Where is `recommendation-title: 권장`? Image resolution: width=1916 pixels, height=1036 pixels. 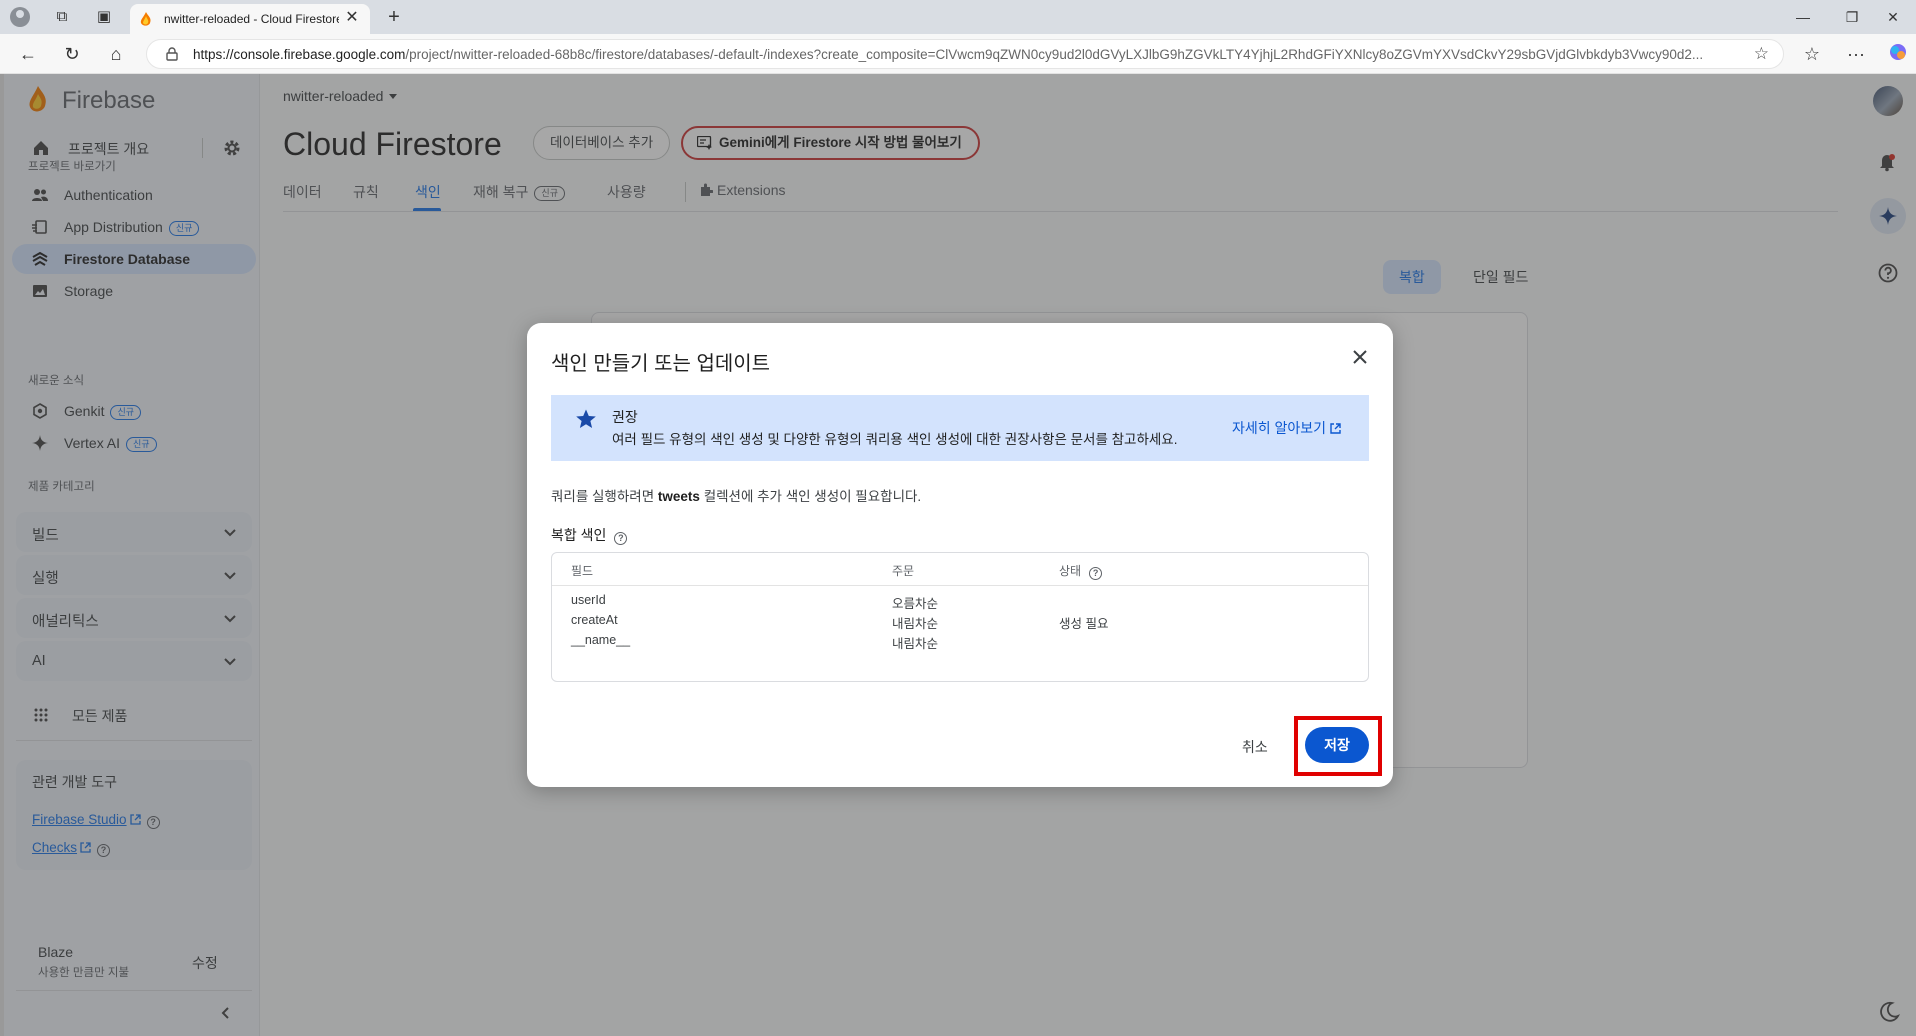
recommendation-title: 권장 is located at coordinates (625, 417).